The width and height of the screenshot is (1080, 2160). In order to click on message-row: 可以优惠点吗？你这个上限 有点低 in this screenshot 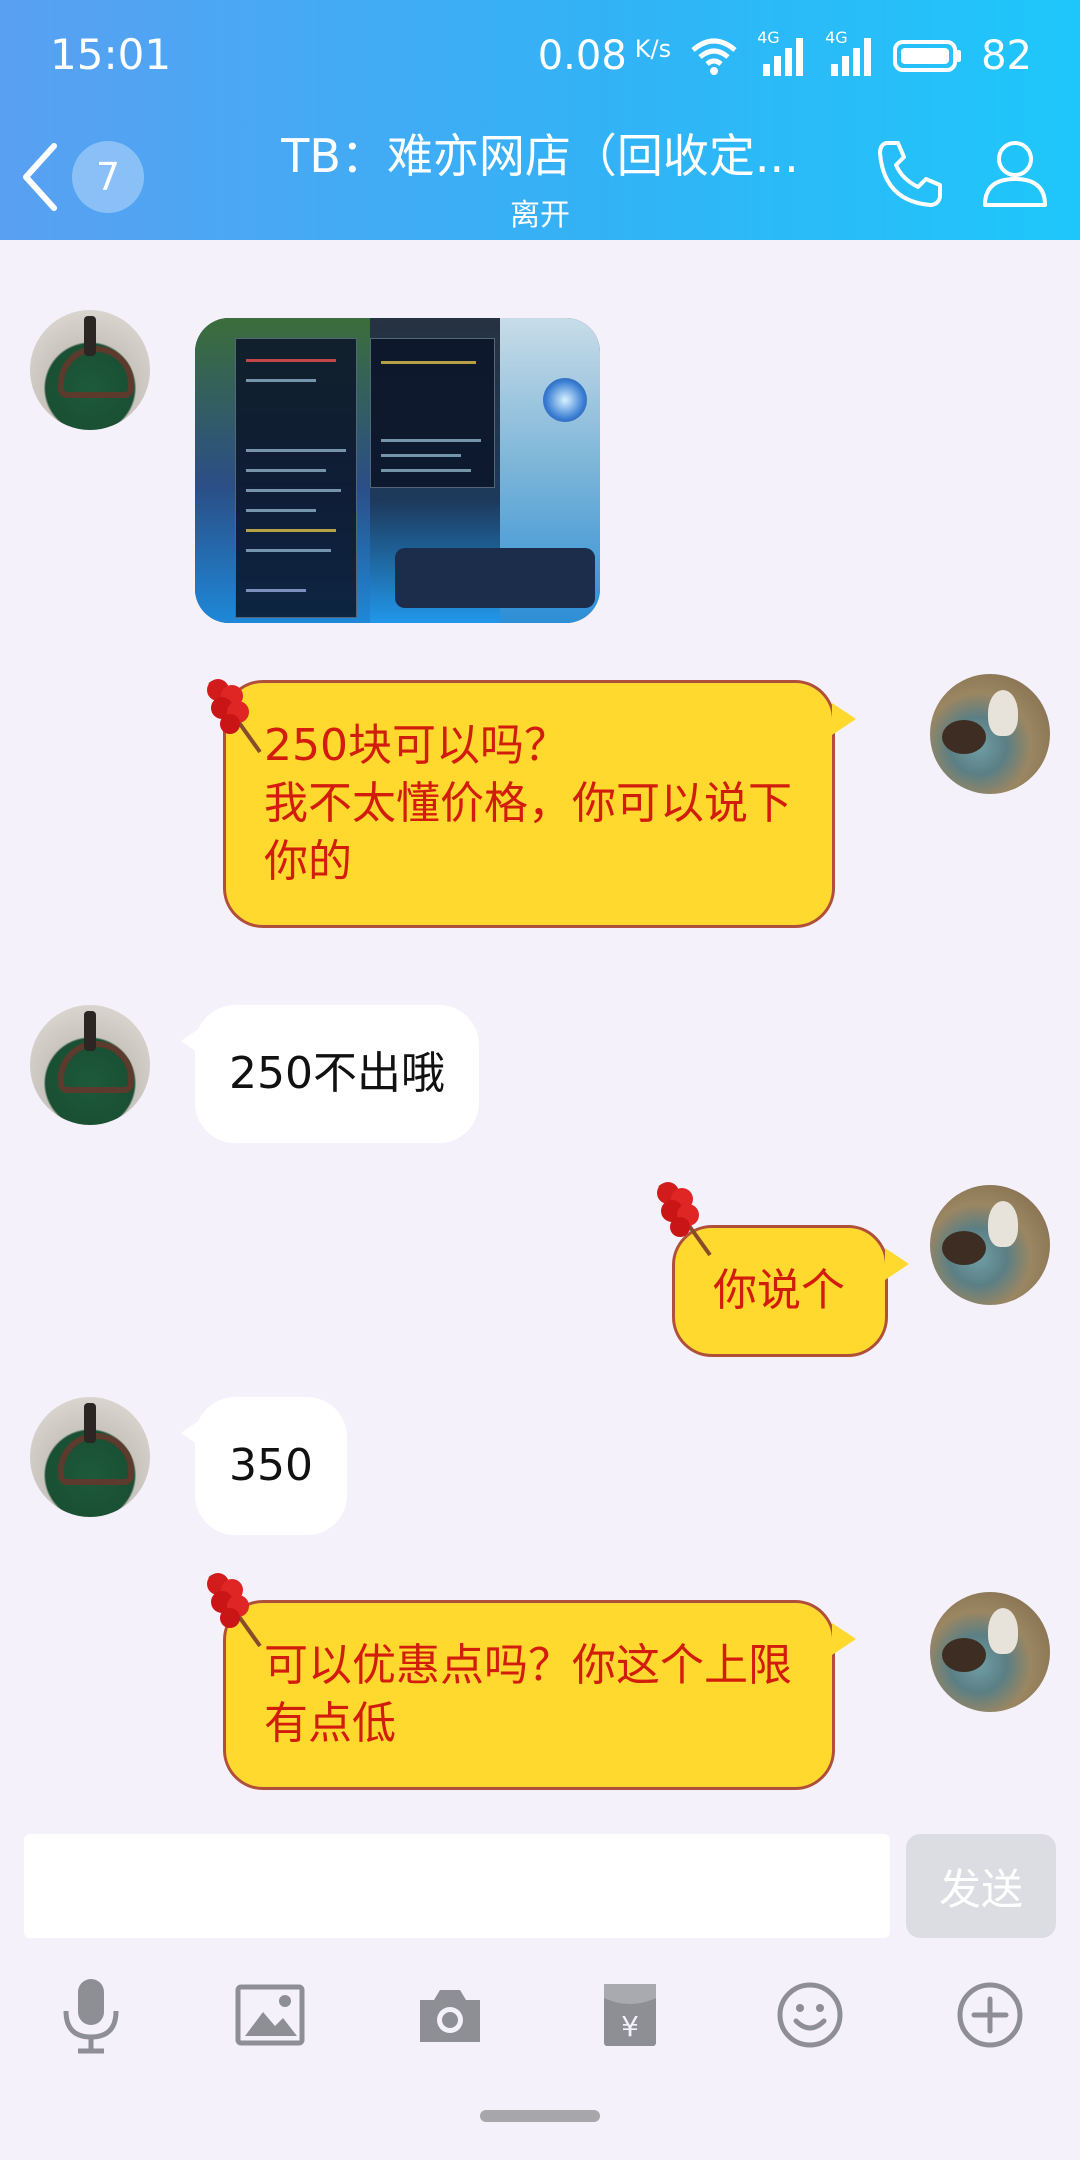, I will do `click(540, 1682)`.